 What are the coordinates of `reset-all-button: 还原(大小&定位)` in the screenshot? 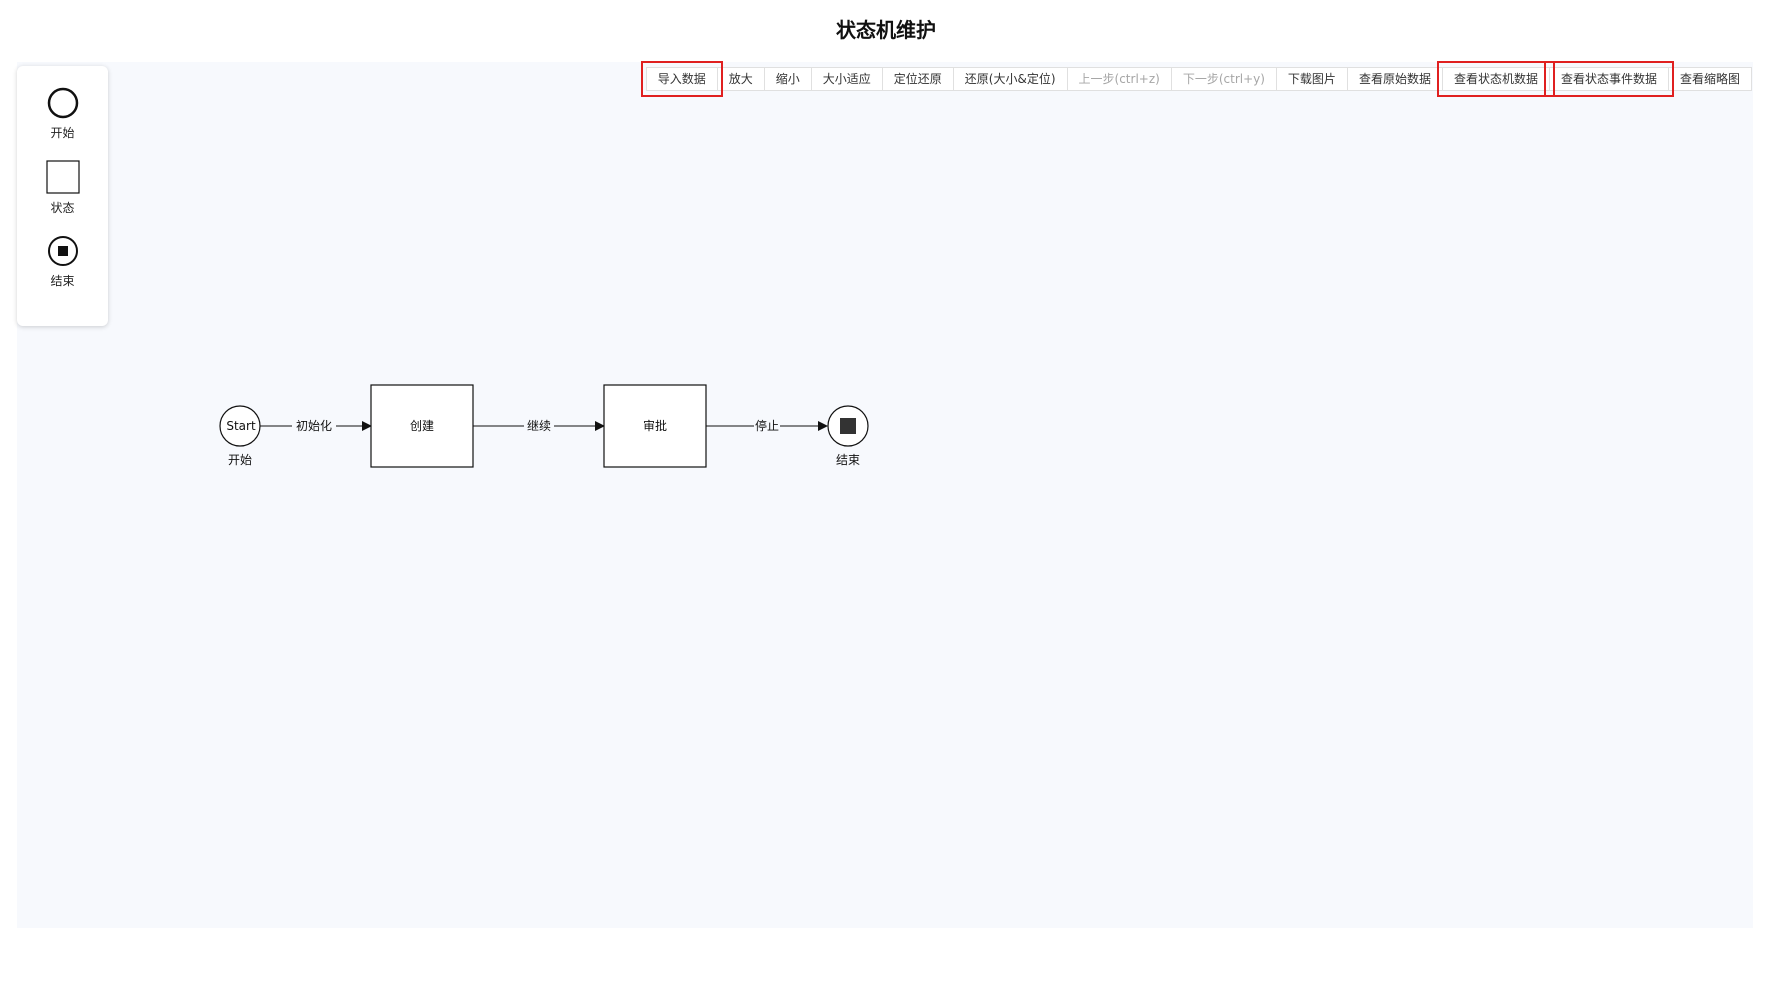 It's located at (1011, 79).